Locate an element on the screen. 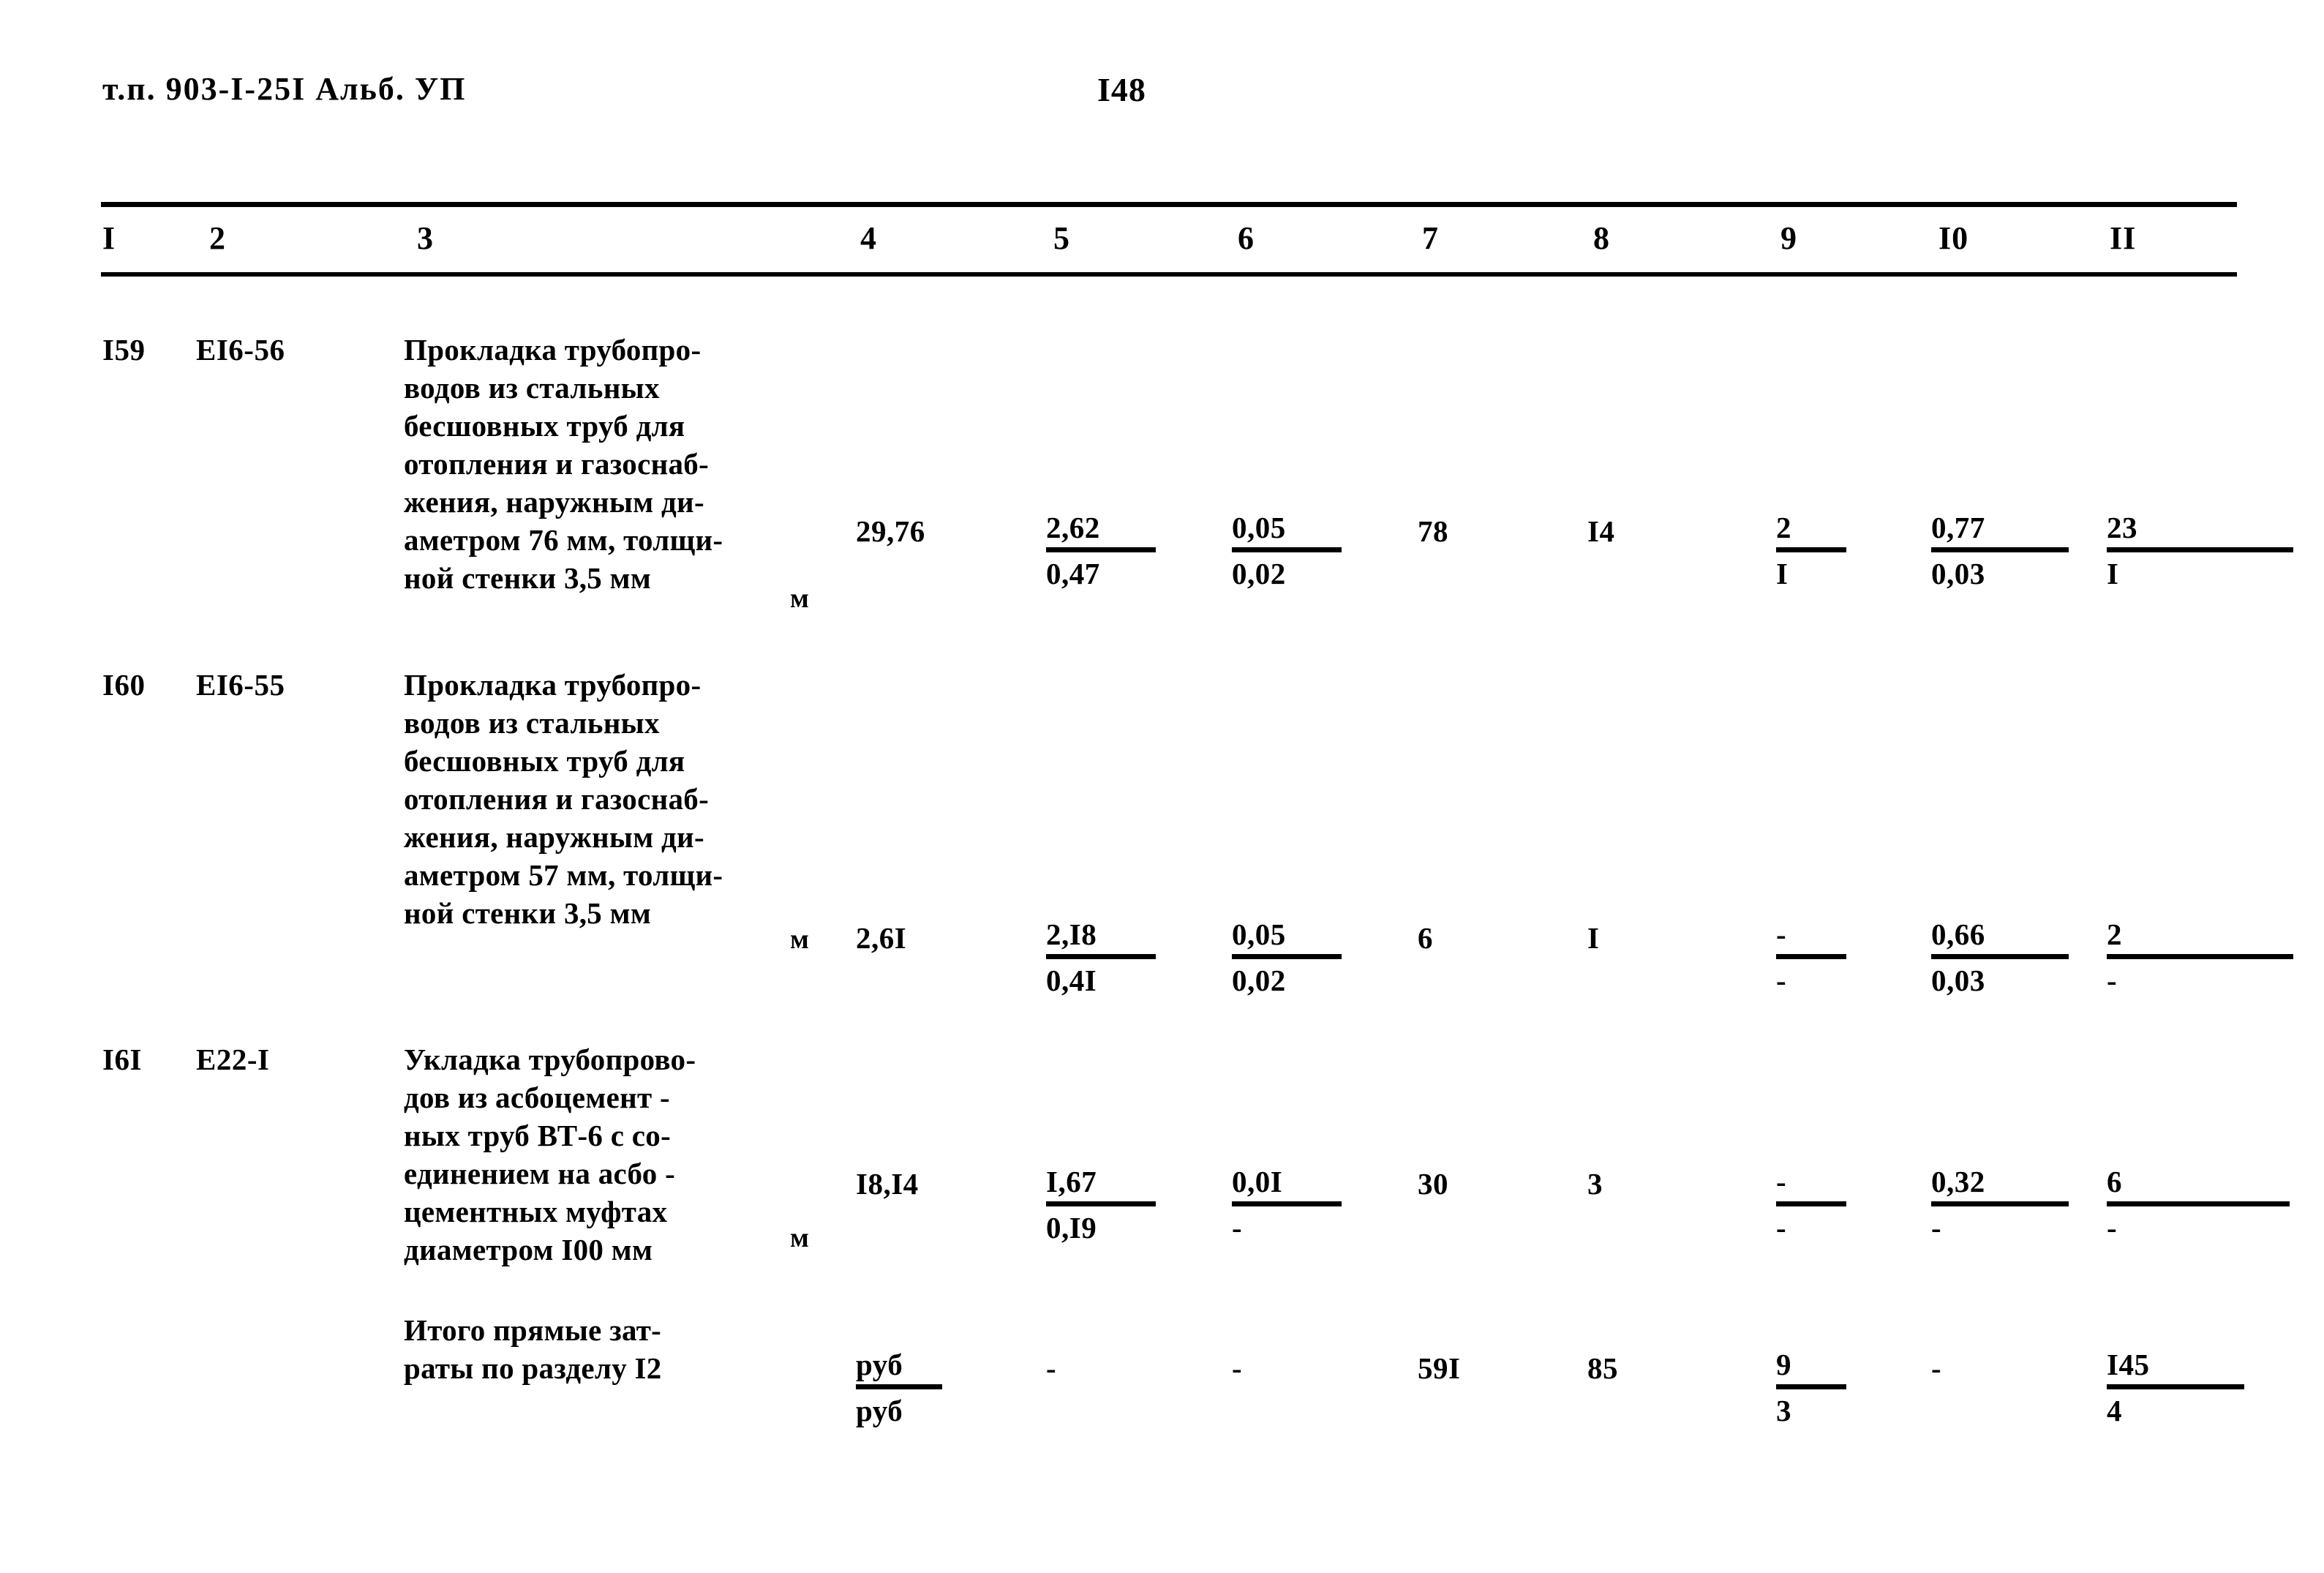  column-number-10: I0 is located at coordinates (1953, 238).